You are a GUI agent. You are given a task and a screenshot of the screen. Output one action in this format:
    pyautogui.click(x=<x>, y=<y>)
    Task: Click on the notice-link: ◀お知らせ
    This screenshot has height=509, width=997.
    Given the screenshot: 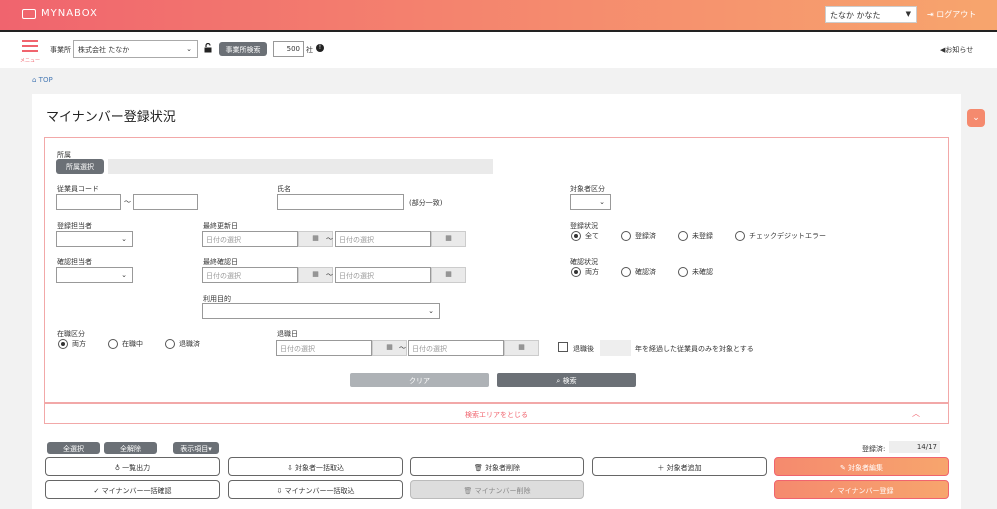 What is the action you would take?
    pyautogui.click(x=956, y=50)
    